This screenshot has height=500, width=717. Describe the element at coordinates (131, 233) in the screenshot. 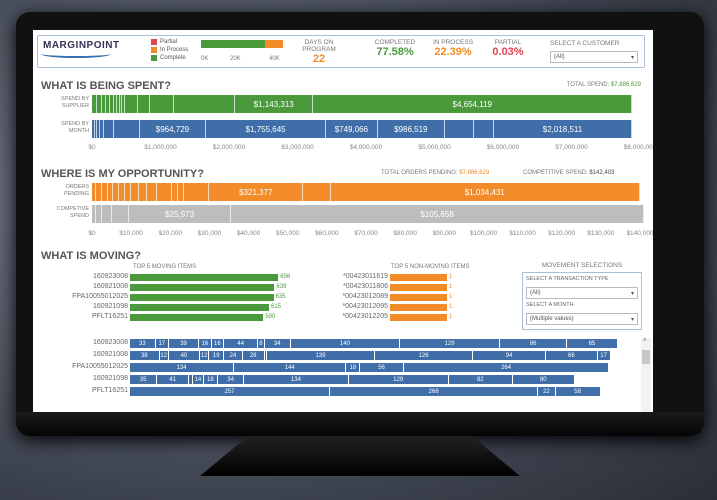

I see `axis-tick-label: $10,000` at that location.